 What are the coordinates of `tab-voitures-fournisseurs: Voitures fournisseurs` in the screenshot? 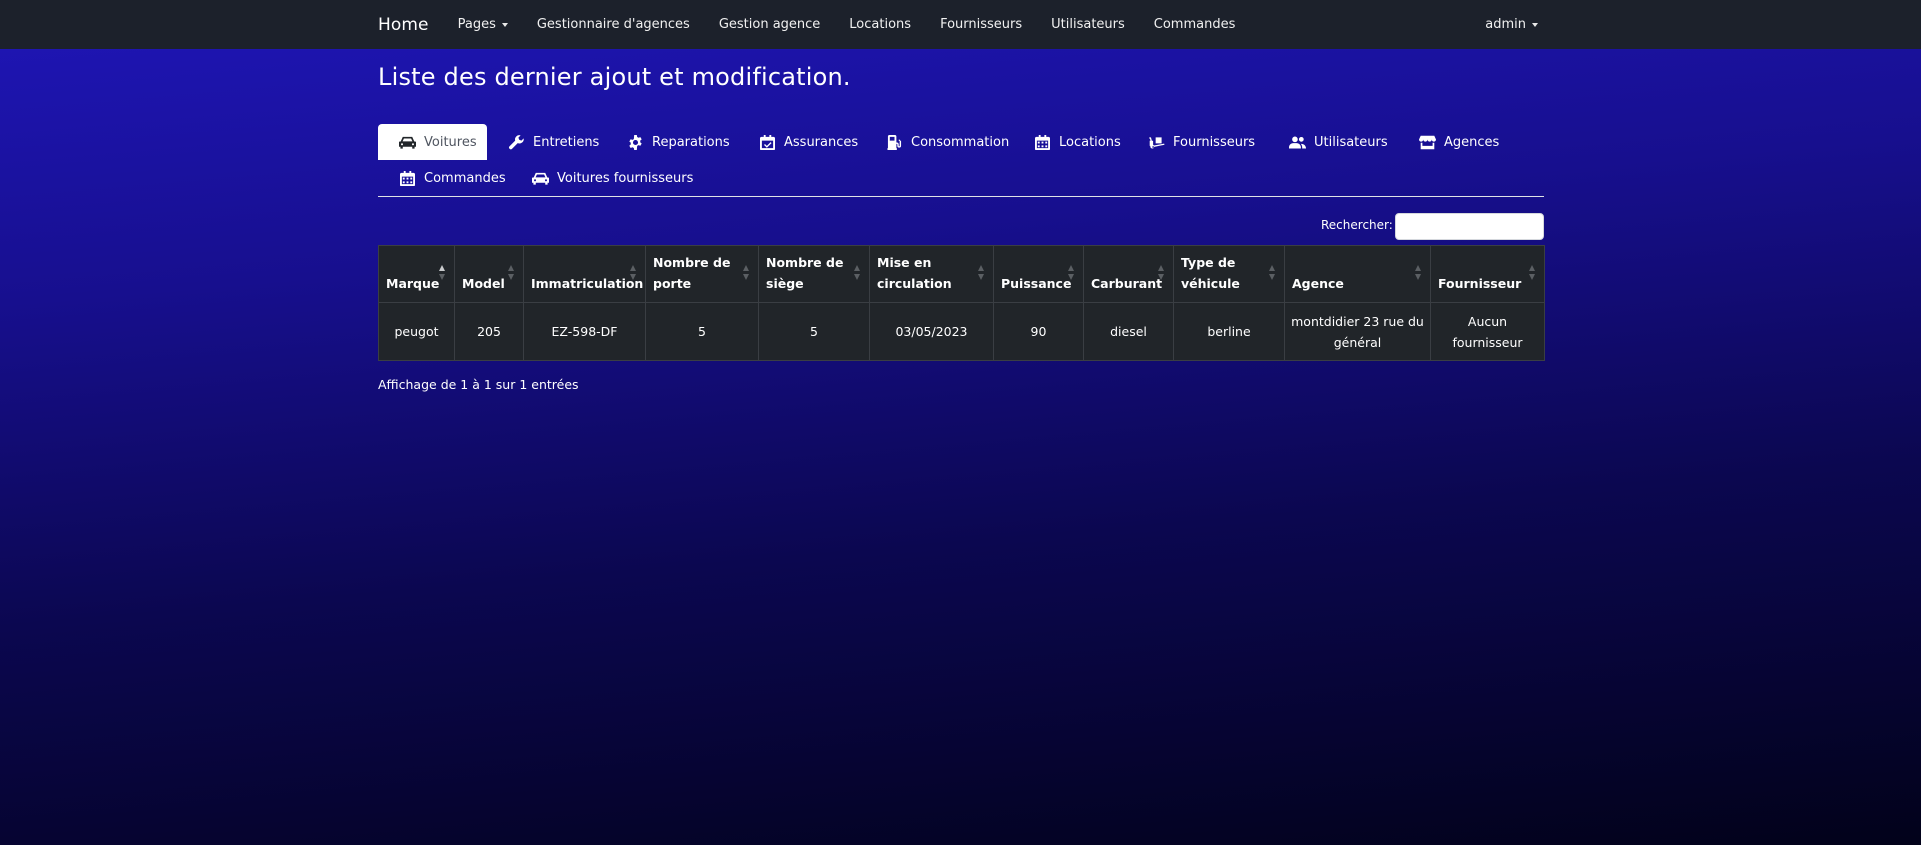 It's located at (612, 178).